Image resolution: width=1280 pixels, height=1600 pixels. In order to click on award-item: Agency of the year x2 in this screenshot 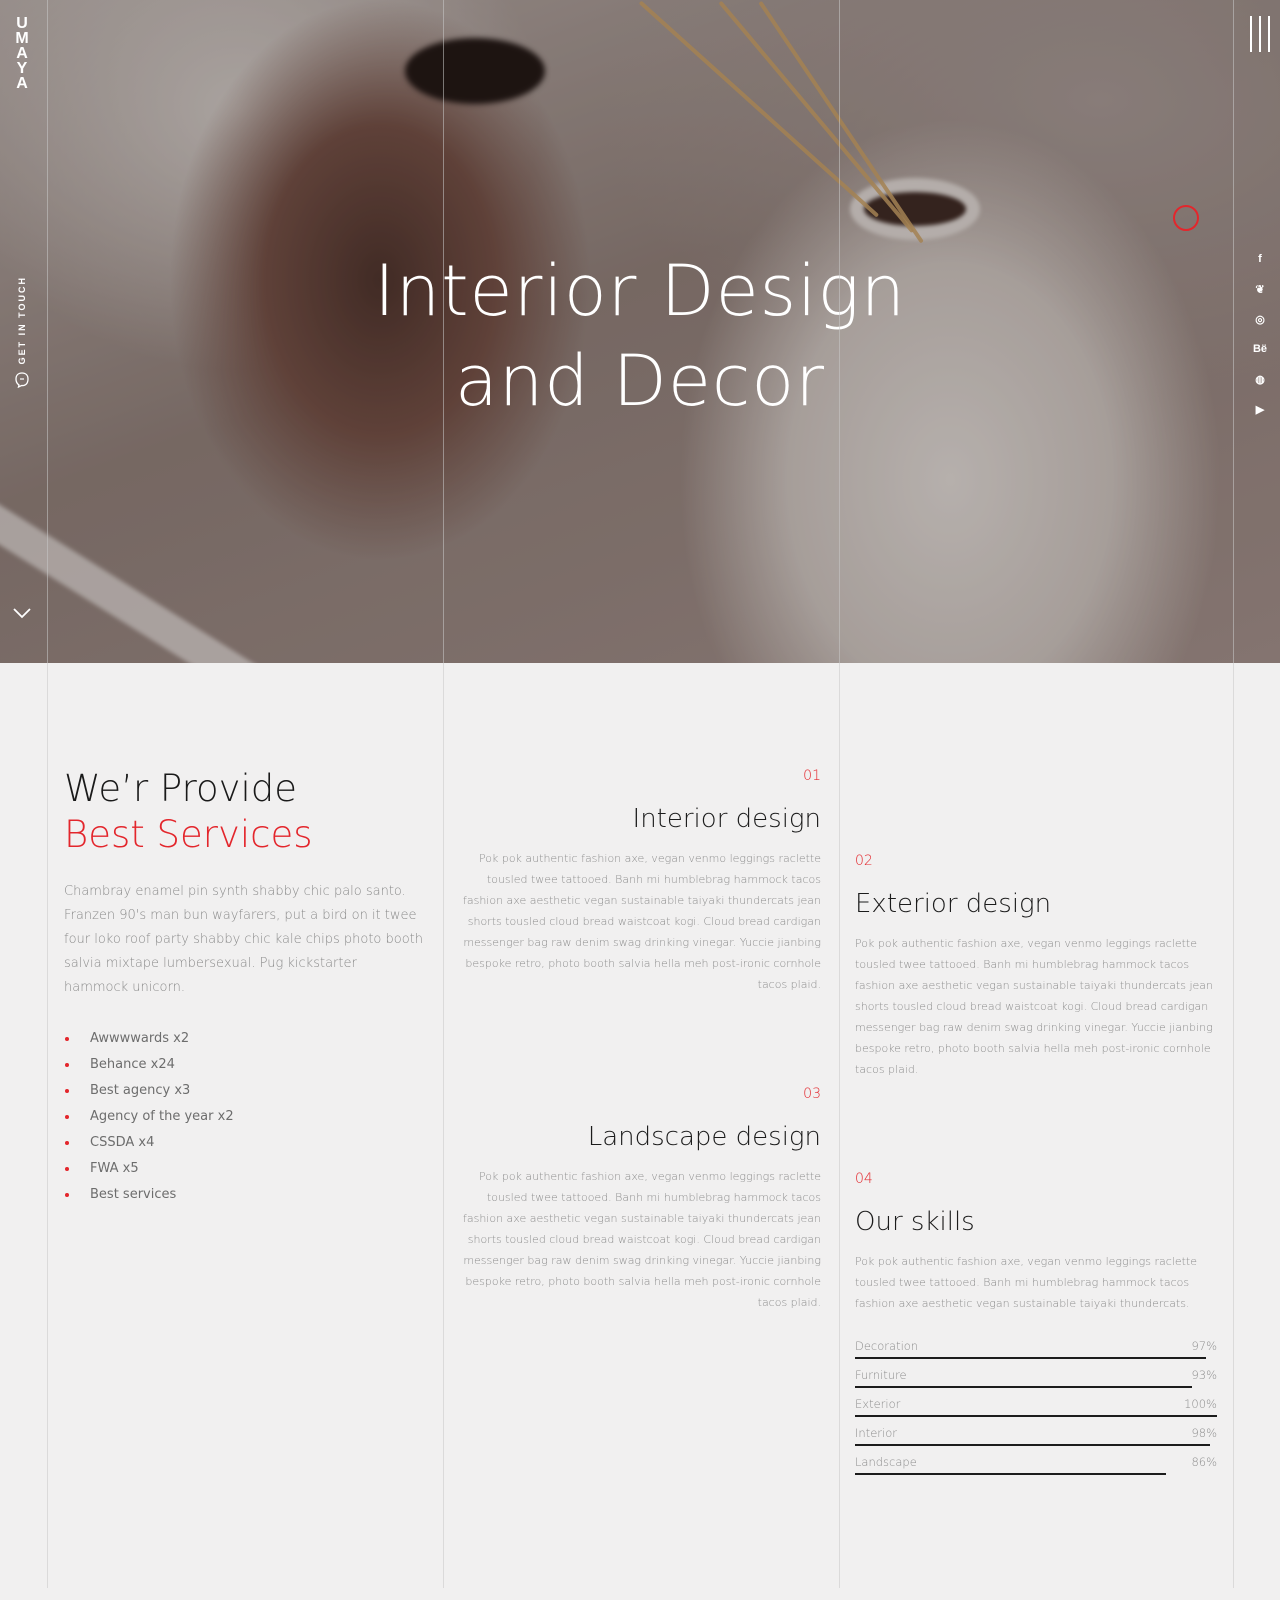, I will do `click(244, 1117)`.